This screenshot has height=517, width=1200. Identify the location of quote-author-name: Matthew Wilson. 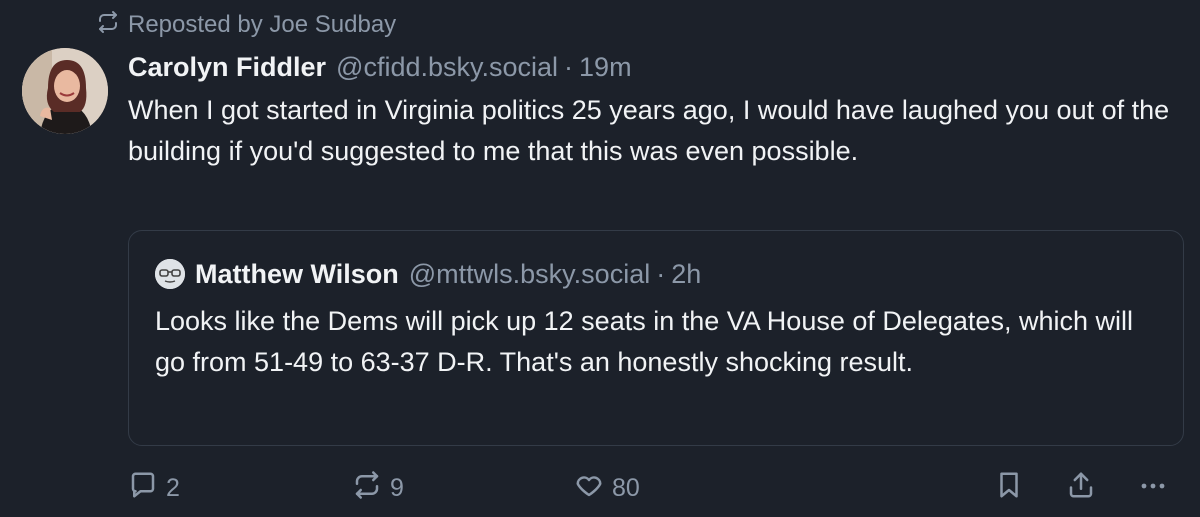
(297, 274).